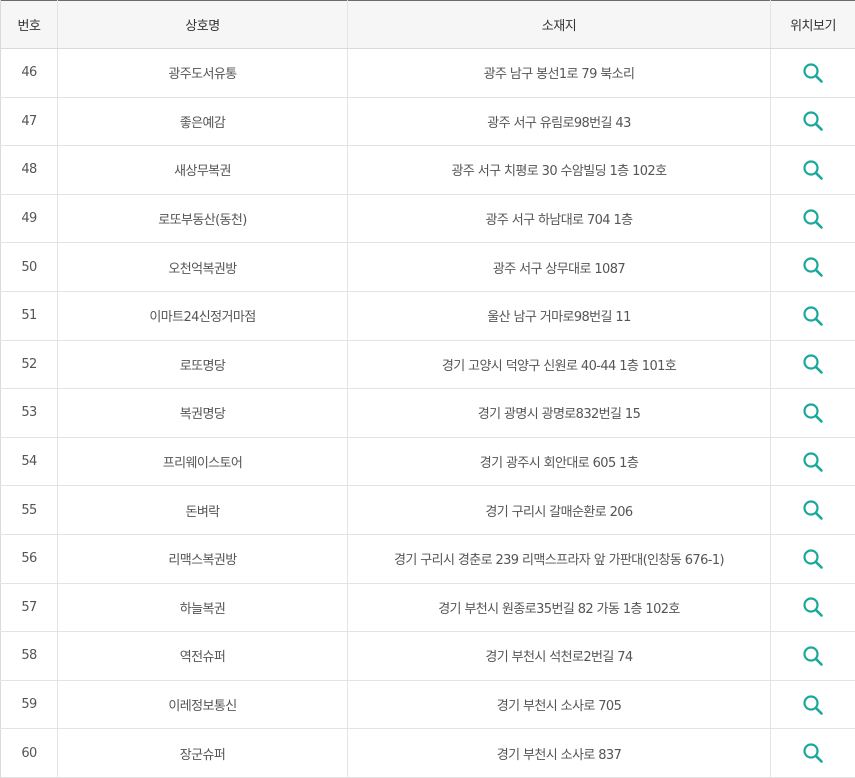 Image resolution: width=855 pixels, height=778 pixels. What do you see at coordinates (29, 462) in the screenshot?
I see `row-number: 54` at bounding box center [29, 462].